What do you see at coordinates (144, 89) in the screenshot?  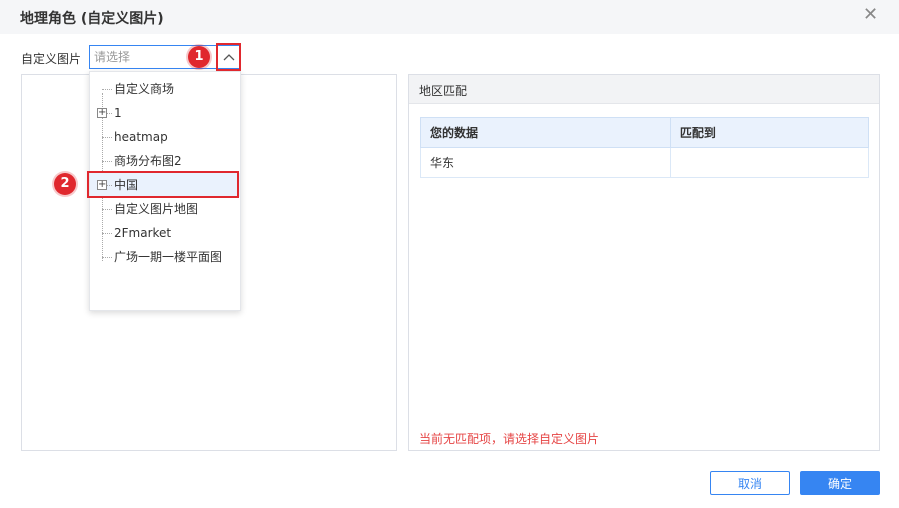 I see `tree-item-label: 自定义商场` at bounding box center [144, 89].